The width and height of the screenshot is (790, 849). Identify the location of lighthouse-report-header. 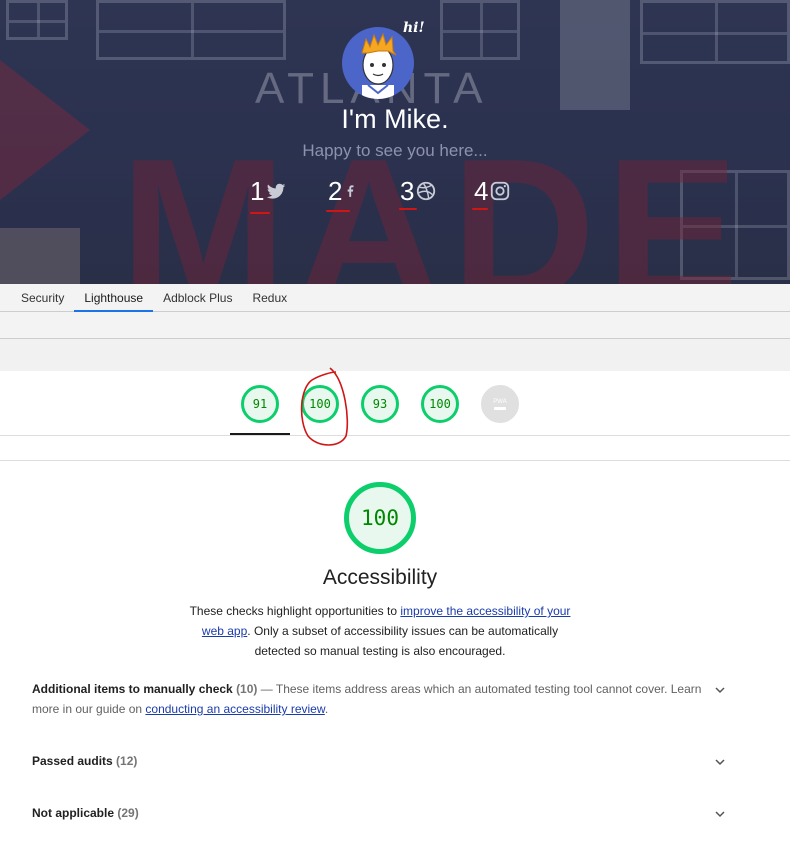
(395, 355).